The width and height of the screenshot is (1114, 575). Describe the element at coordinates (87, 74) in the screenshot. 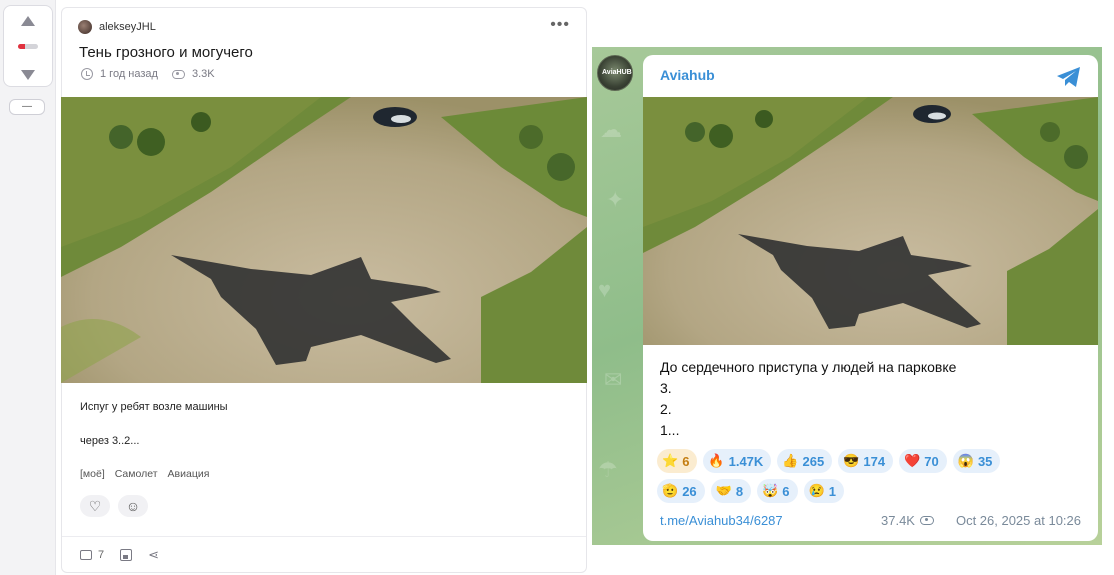

I see `clock-icon` at that location.